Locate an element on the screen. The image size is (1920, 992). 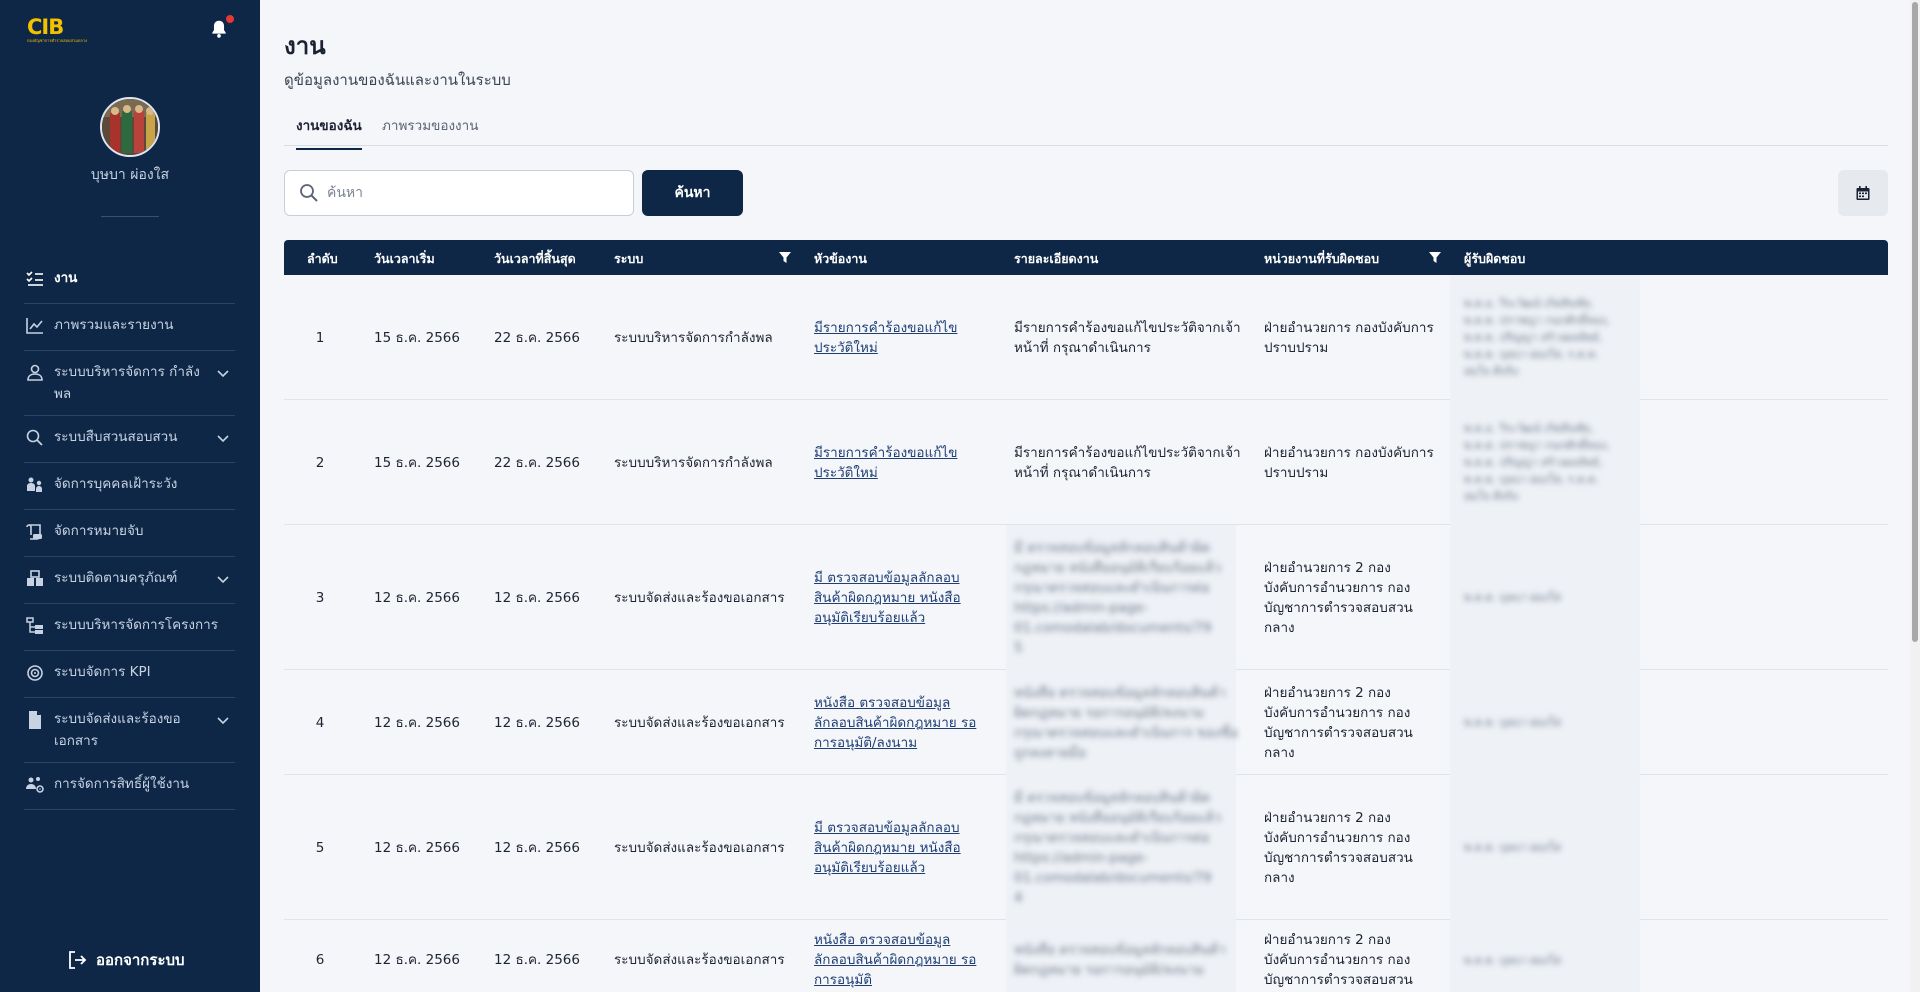
column-header-detail: รายละเอียดงาน is located at coordinates (1056, 258).